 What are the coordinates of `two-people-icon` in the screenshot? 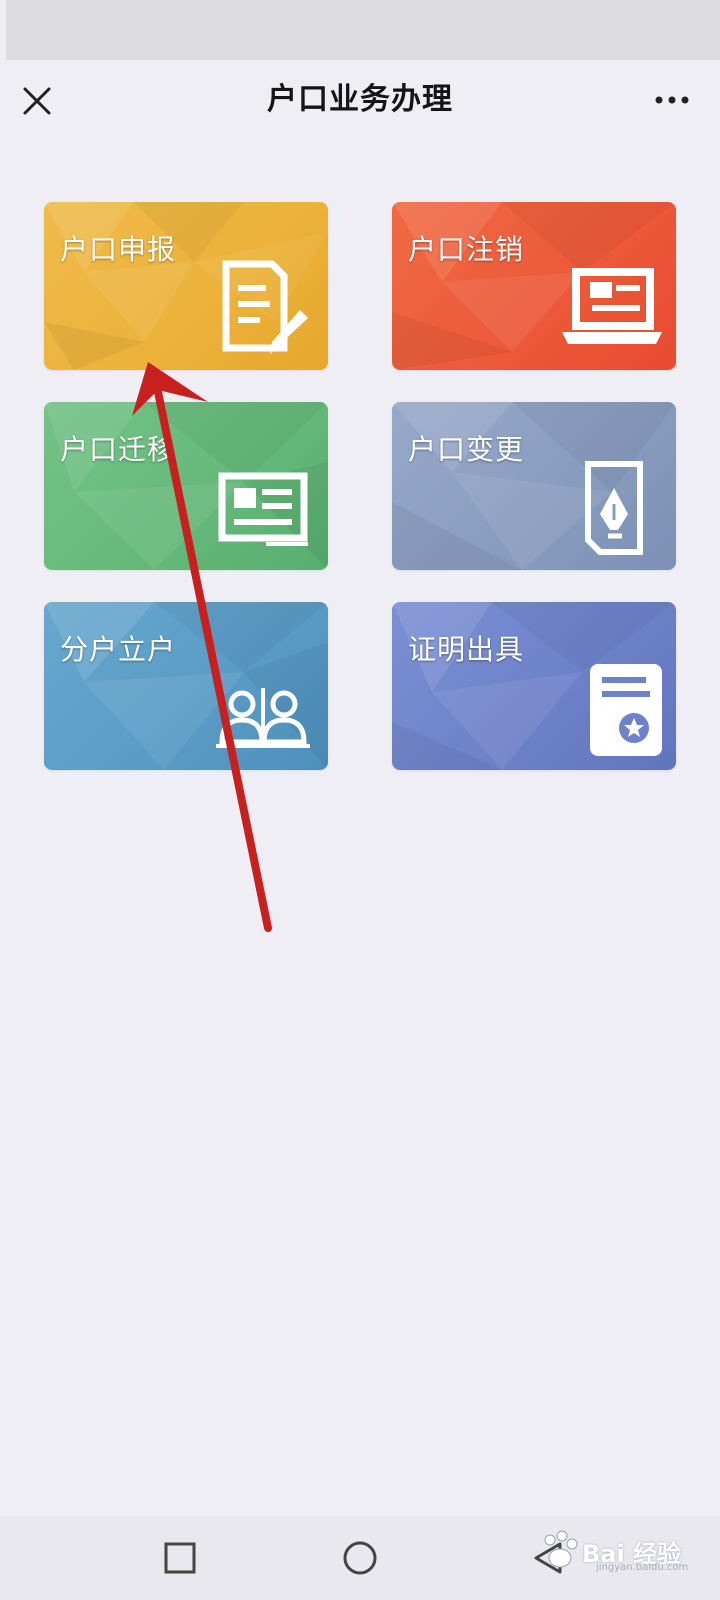 It's located at (263, 718).